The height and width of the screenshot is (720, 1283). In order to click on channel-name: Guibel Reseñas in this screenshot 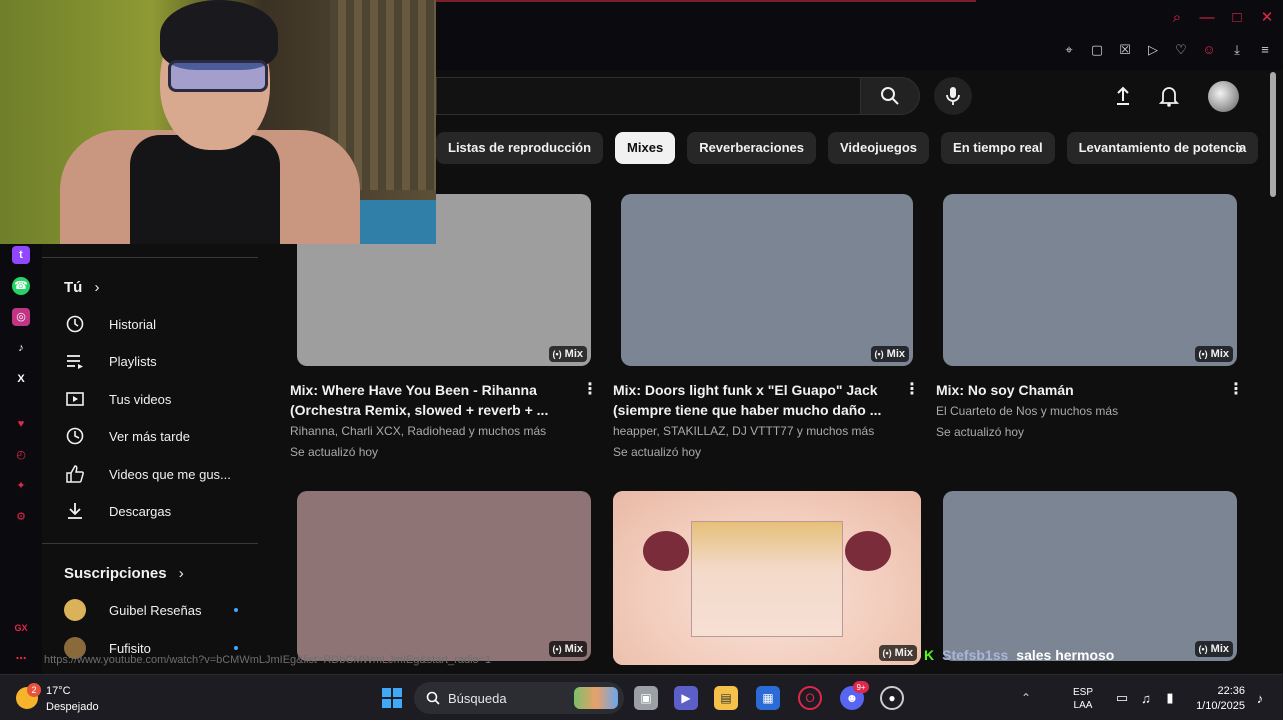, I will do `click(155, 610)`.